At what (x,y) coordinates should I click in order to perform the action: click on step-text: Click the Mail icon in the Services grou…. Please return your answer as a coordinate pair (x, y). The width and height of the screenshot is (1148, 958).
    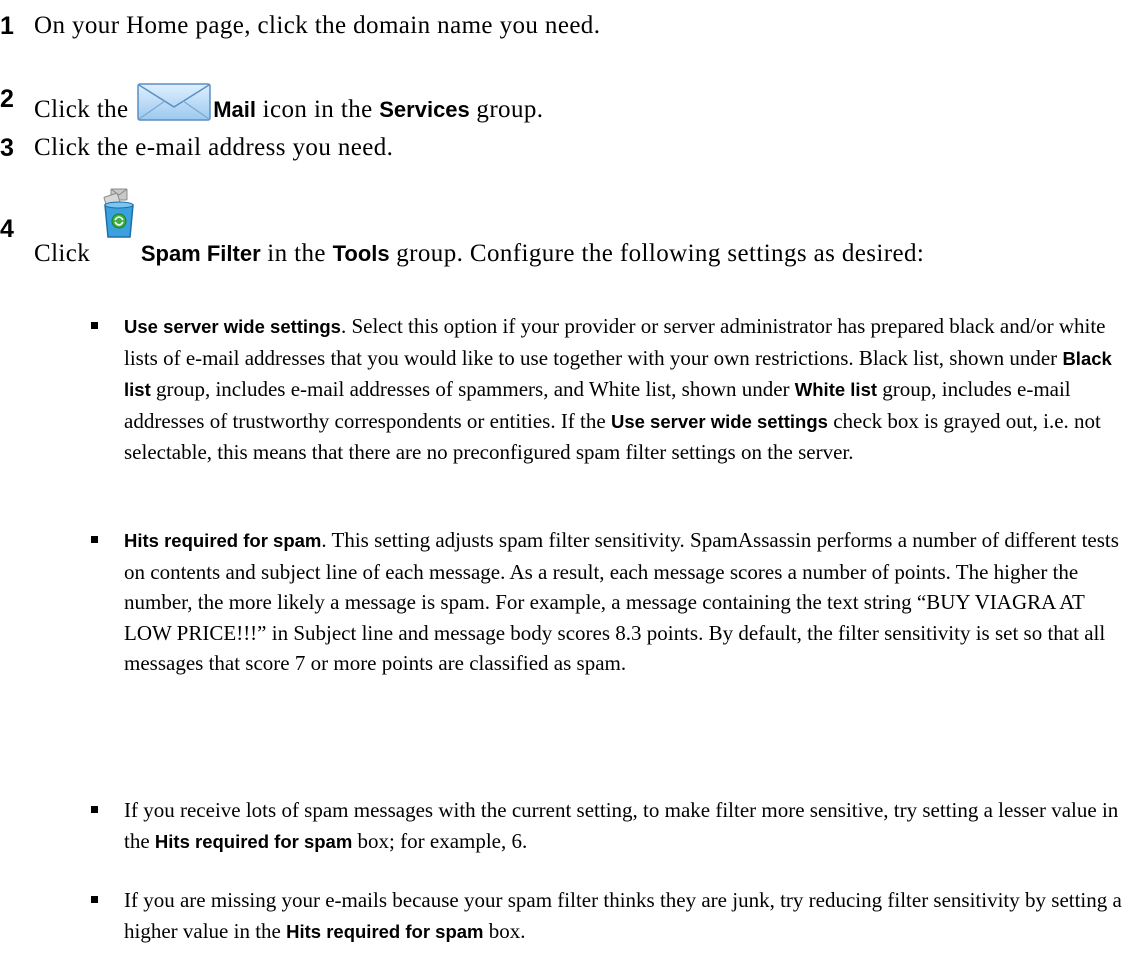
    Looking at the image, I should click on (586, 106).